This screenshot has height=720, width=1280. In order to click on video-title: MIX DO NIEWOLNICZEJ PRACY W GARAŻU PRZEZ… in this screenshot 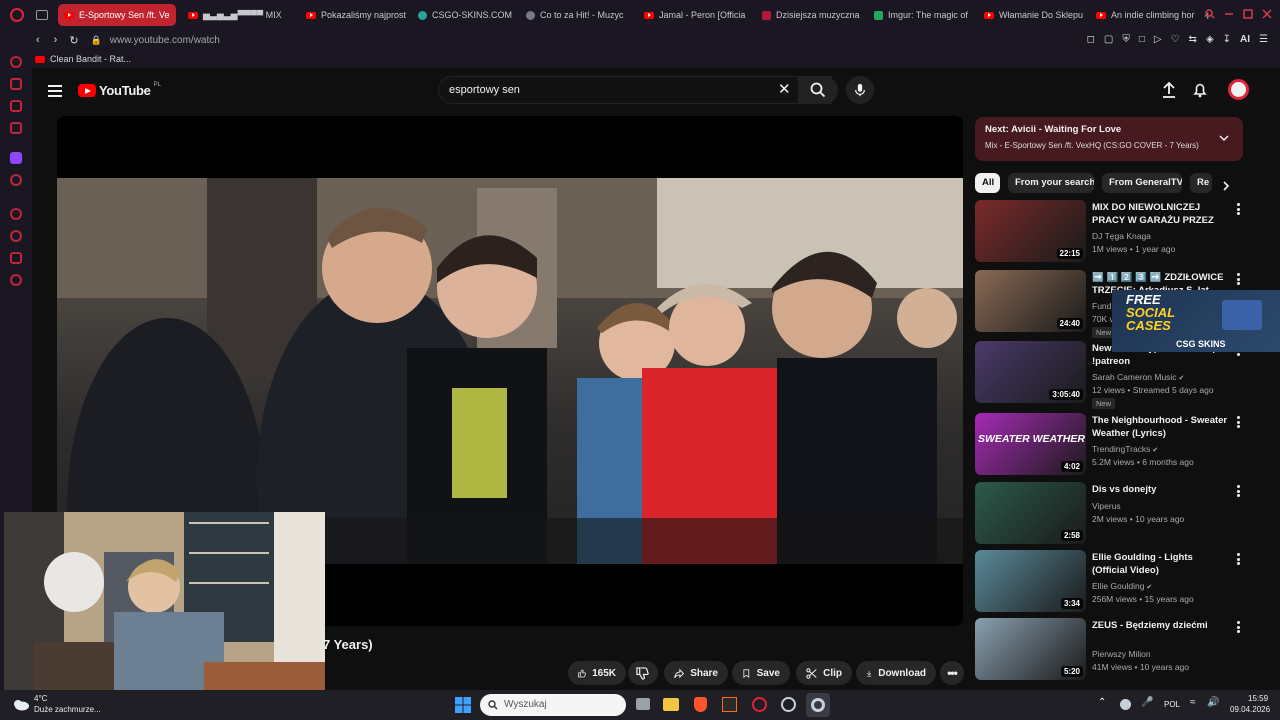, I will do `click(1160, 215)`.